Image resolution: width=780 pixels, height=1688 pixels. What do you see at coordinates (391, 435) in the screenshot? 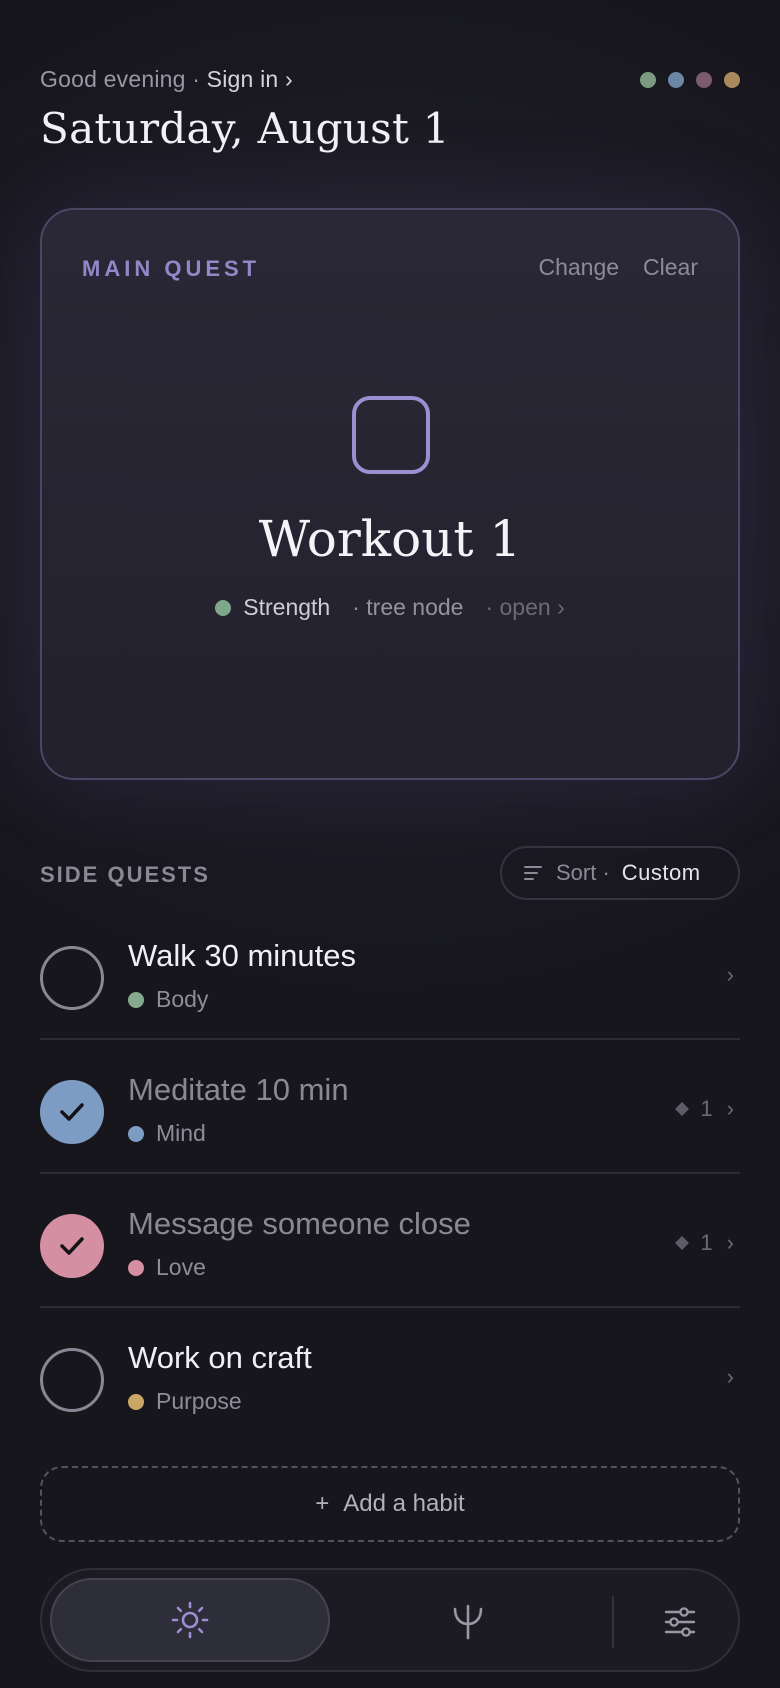
I see `main-quest-checkbox` at bounding box center [391, 435].